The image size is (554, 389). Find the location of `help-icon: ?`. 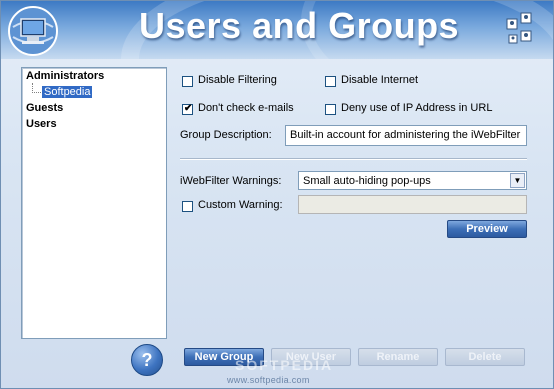

help-icon: ? is located at coordinates (147, 359).